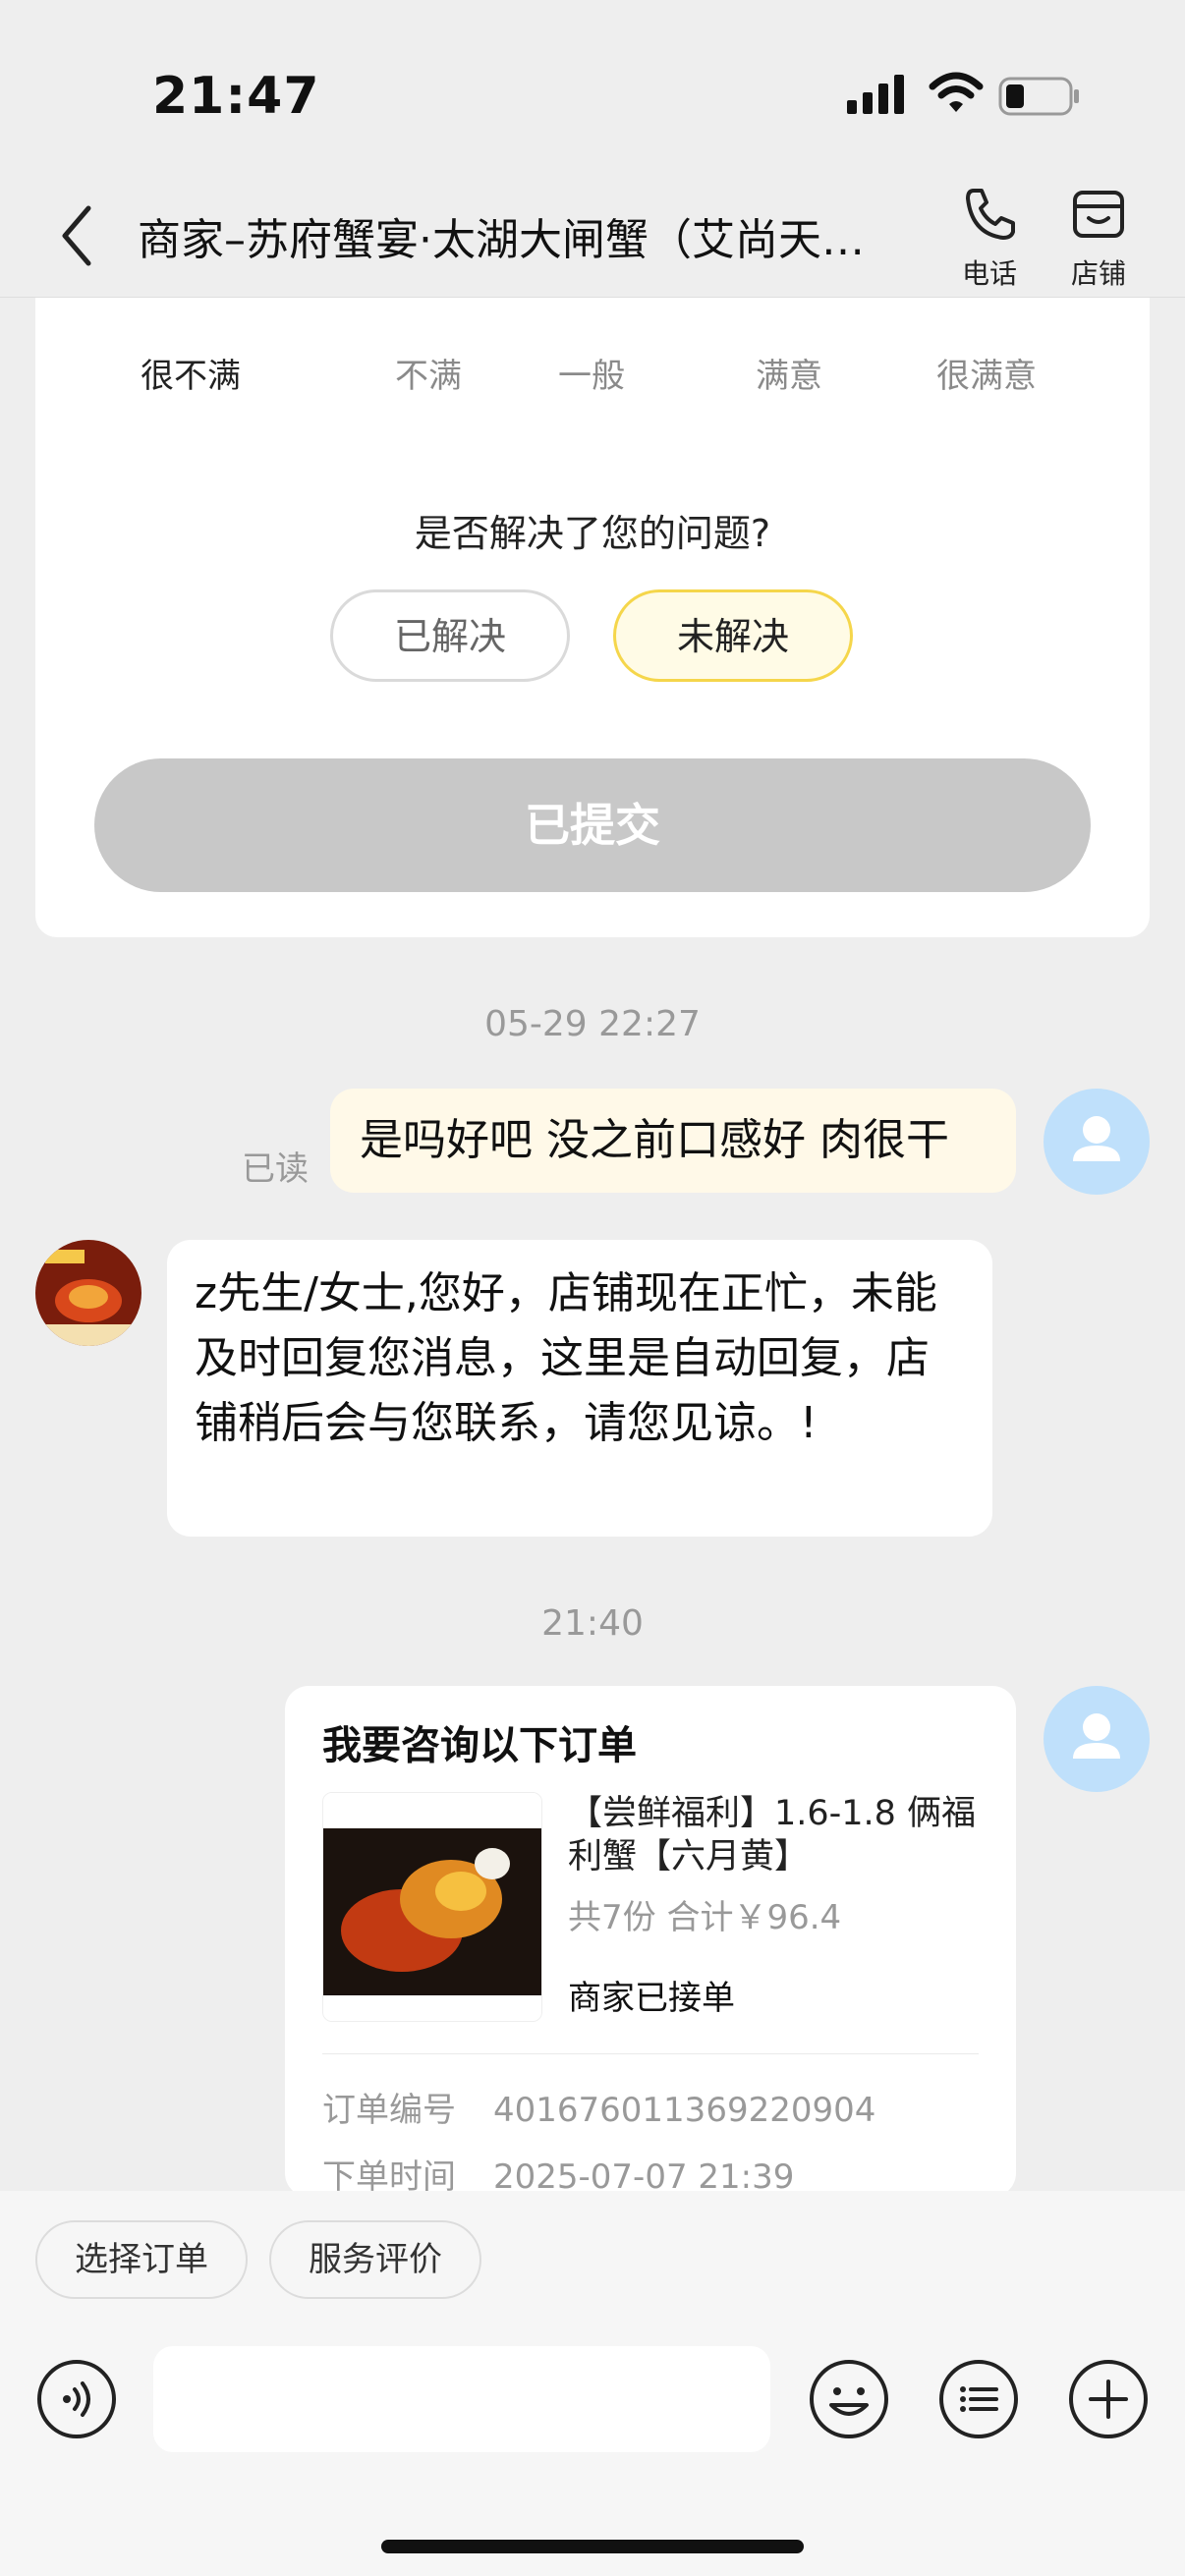 Image resolution: width=1185 pixels, height=2576 pixels. What do you see at coordinates (733, 635) in the screenshot?
I see `unresolved-button: 未解决` at bounding box center [733, 635].